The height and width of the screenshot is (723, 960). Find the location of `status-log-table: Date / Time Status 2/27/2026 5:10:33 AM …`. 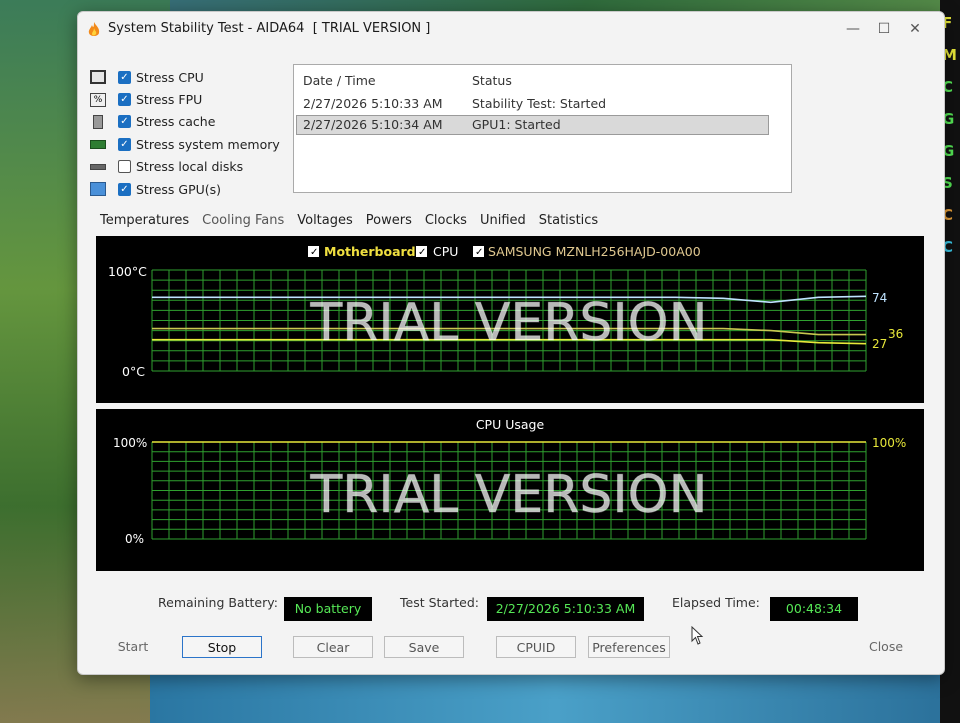

status-log-table: Date / Time Status 2/27/2026 5:10:33 AM … is located at coordinates (542, 128).